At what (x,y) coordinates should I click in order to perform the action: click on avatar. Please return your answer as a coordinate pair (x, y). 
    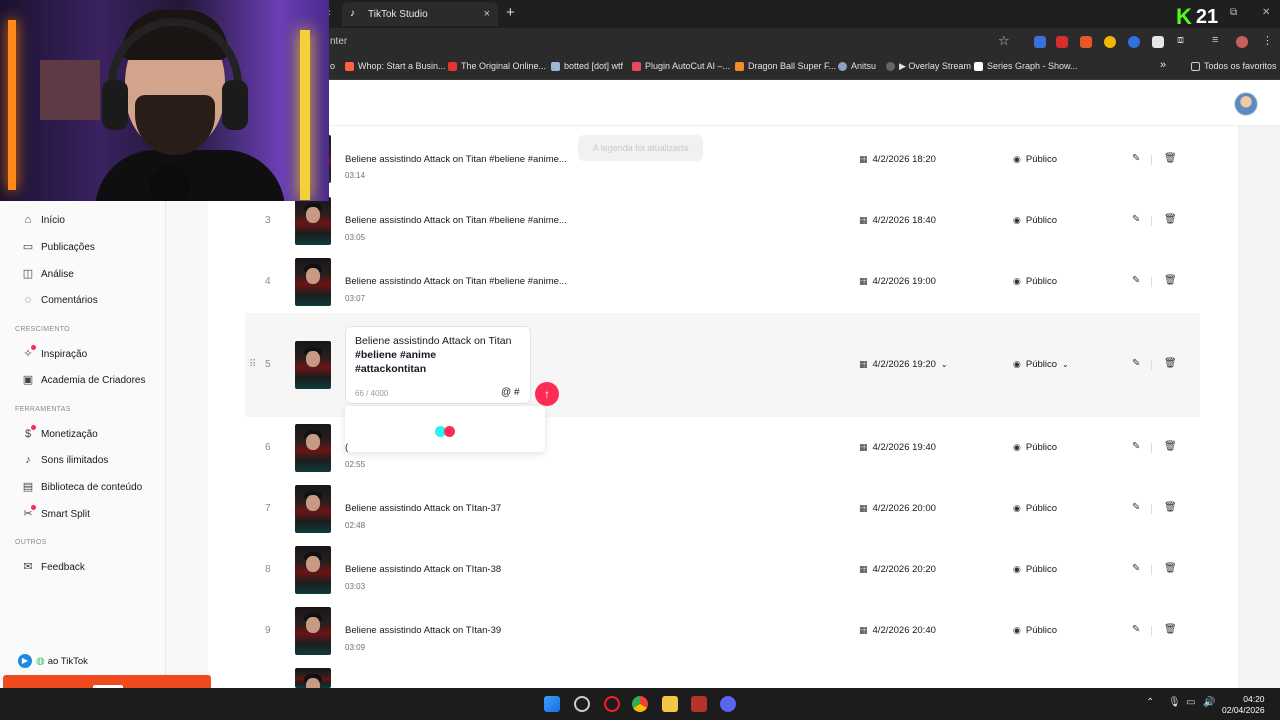
    Looking at the image, I should click on (1246, 104).